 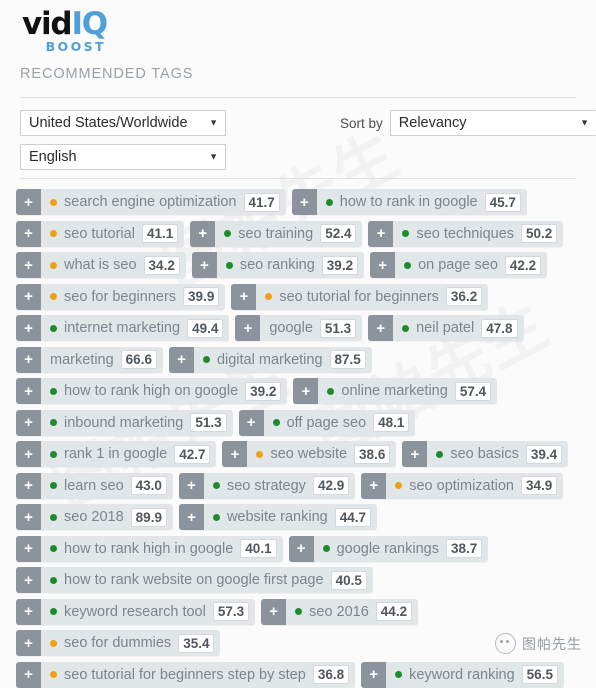 What do you see at coordinates (151, 202) in the screenshot?
I see `tag-chip: + search engine optimization 41.7` at bounding box center [151, 202].